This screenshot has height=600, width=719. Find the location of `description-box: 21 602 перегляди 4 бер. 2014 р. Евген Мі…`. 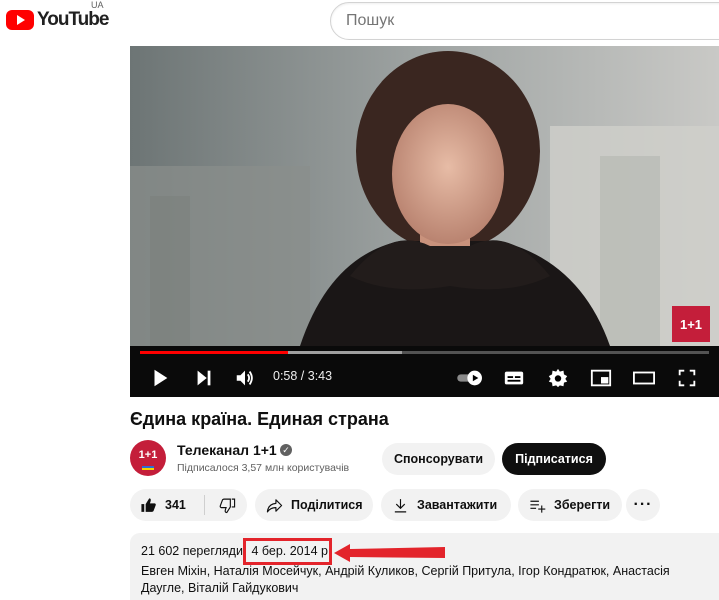

description-box: 21 602 перегляди 4 бер. 2014 р. Евген Мі… is located at coordinates (424, 566).